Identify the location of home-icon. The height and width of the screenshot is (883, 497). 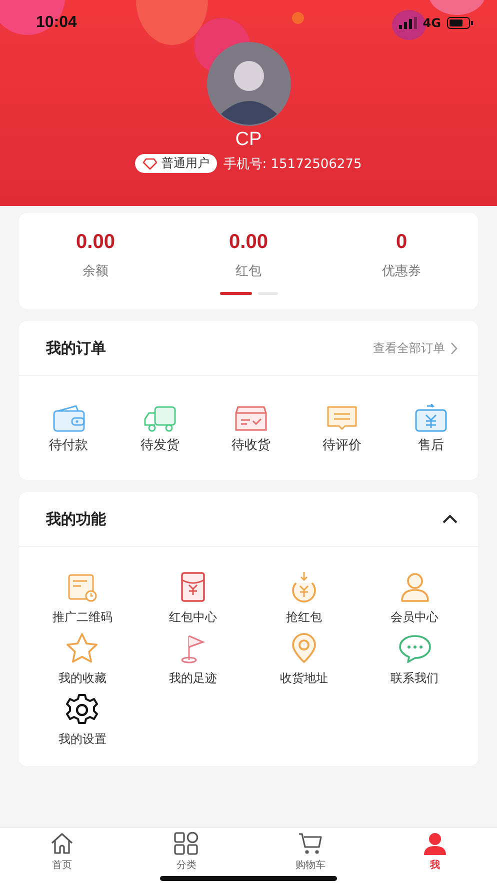
(62, 844).